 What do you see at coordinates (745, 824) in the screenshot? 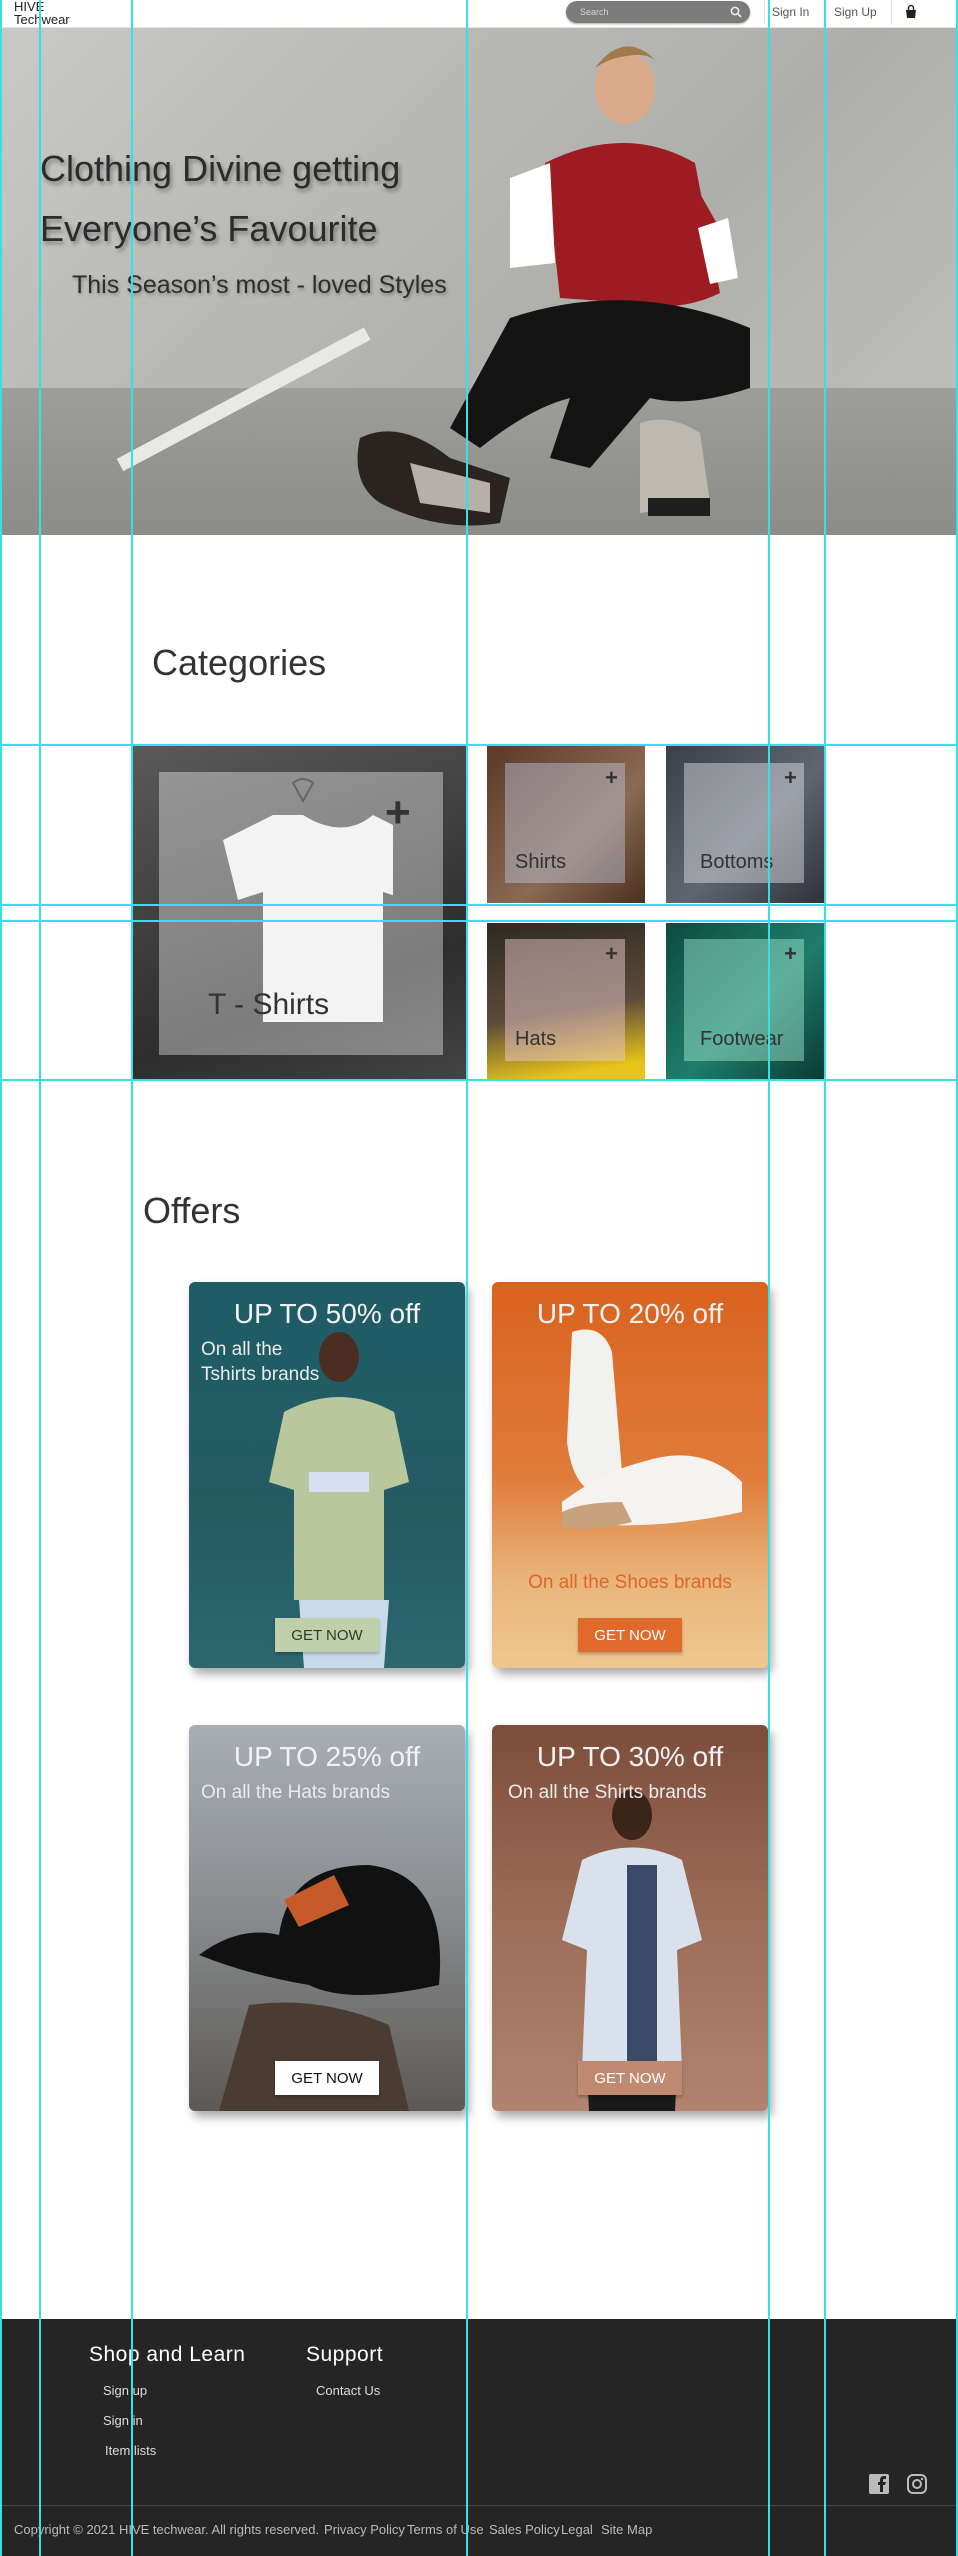
I see `category-tile-bottoms: + Bottoms` at bounding box center [745, 824].